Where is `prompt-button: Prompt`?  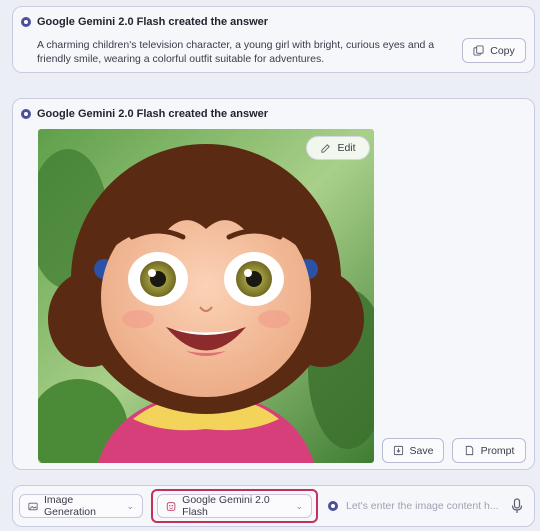 prompt-button: Prompt is located at coordinates (489, 450).